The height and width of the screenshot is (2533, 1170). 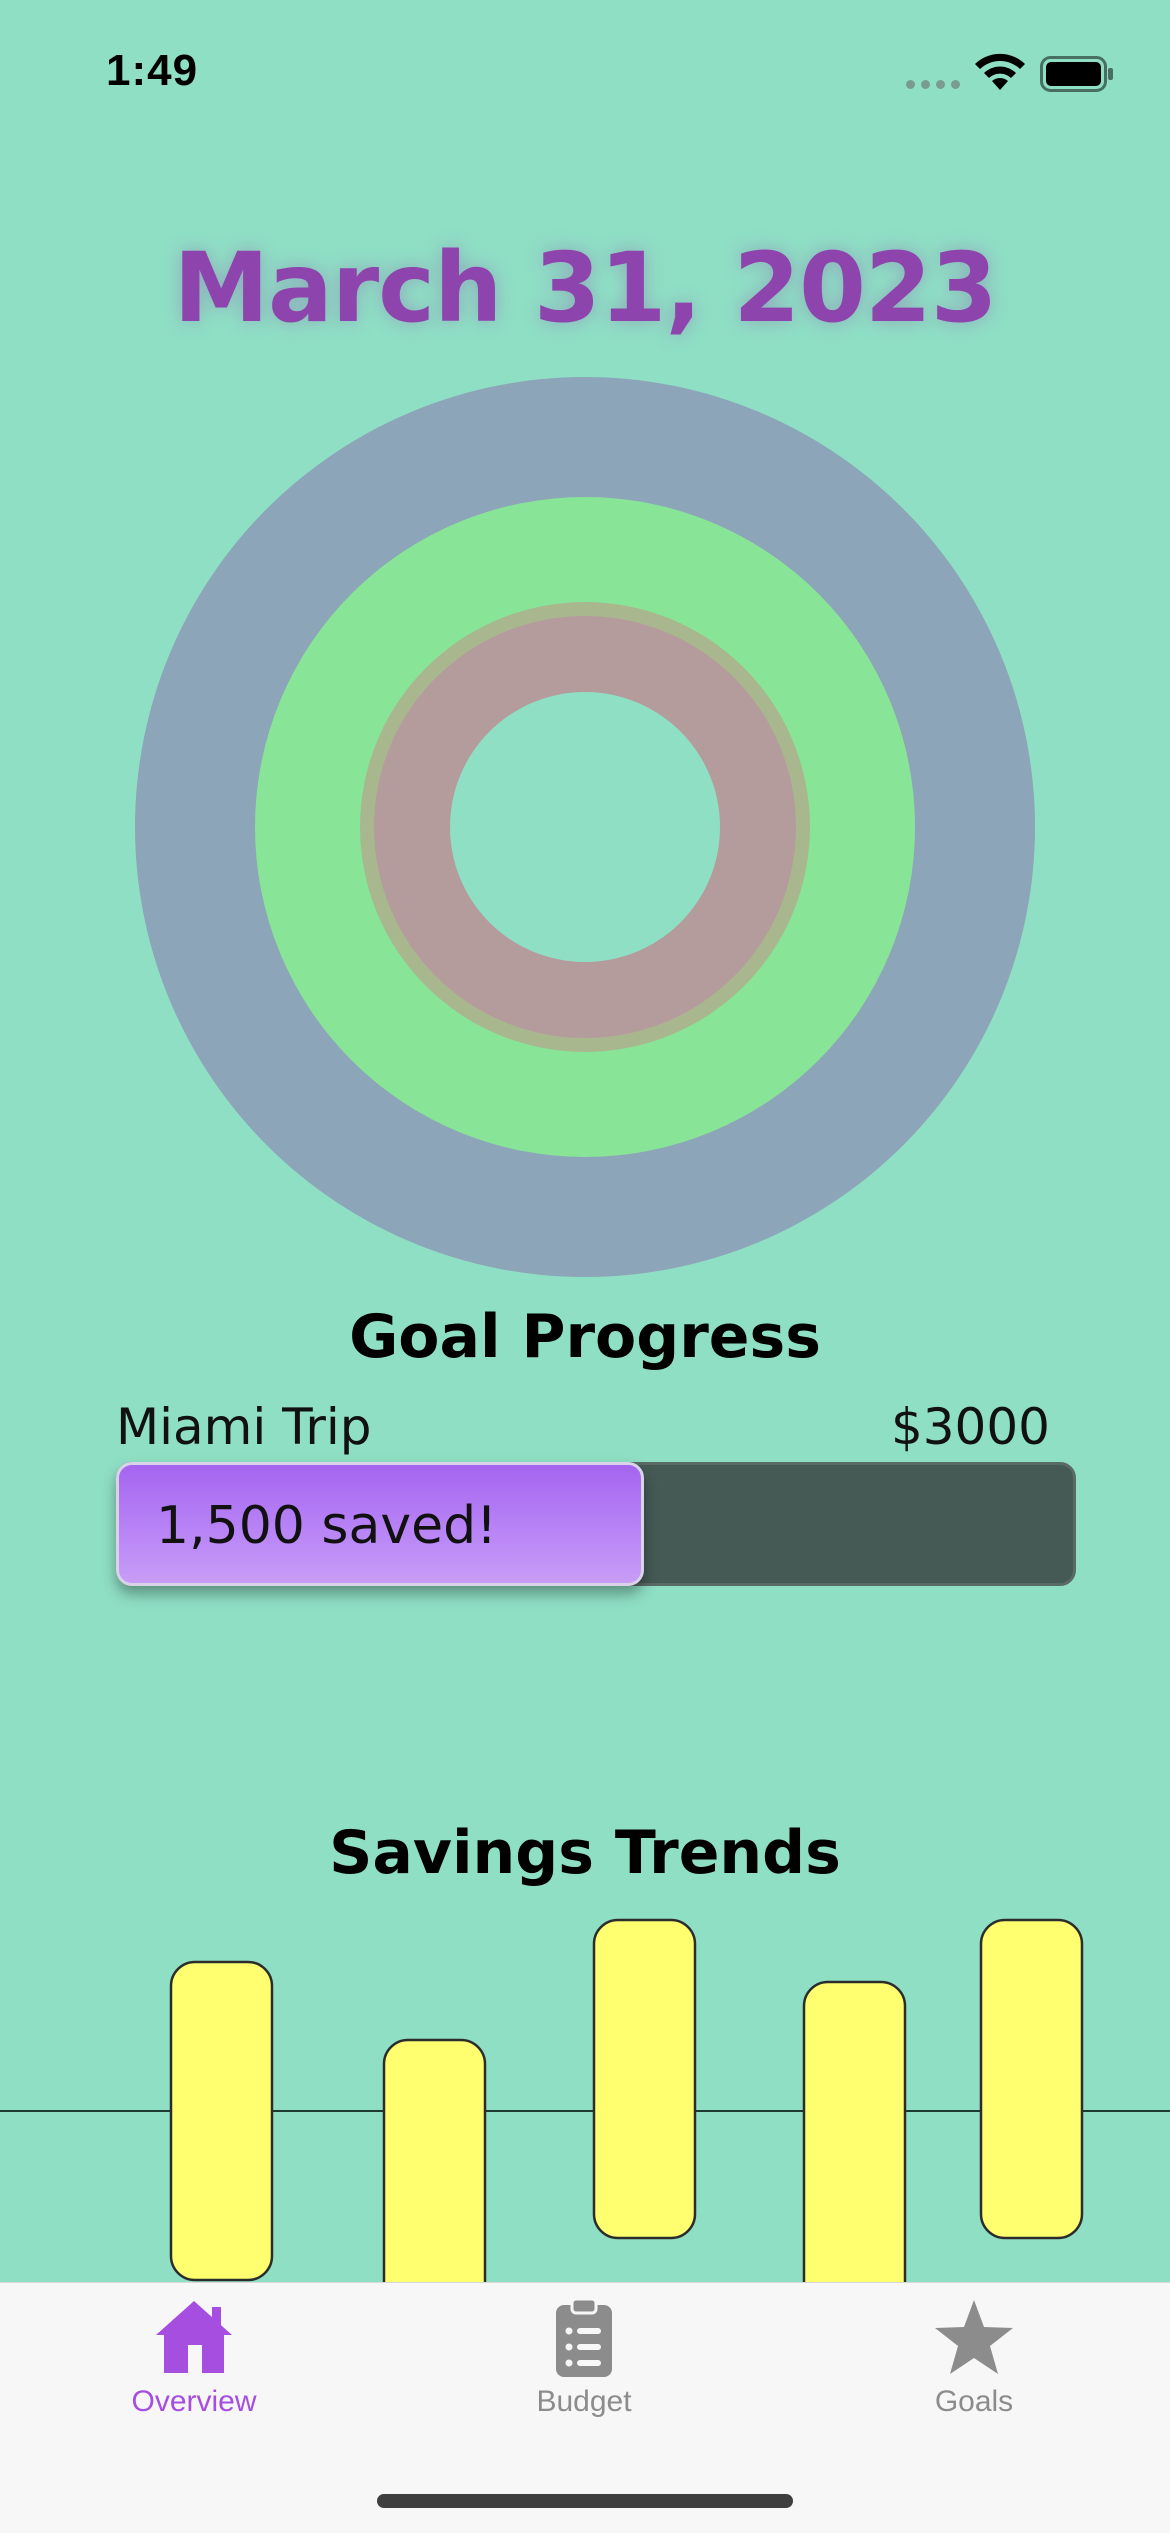 What do you see at coordinates (1076, 74) in the screenshot?
I see `battery-icon` at bounding box center [1076, 74].